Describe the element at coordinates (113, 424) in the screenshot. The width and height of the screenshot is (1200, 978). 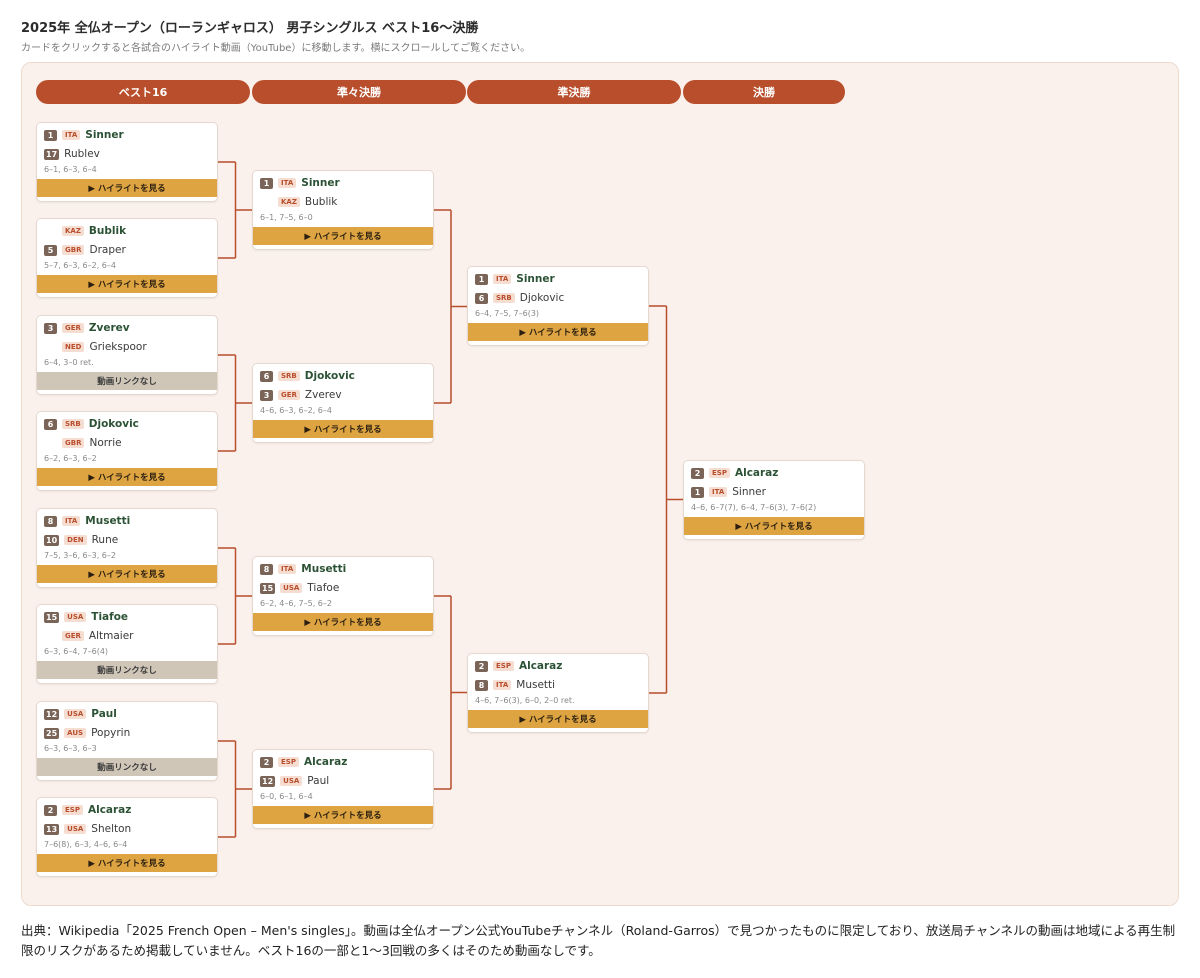
I see `winner-name: Djokovic` at that location.